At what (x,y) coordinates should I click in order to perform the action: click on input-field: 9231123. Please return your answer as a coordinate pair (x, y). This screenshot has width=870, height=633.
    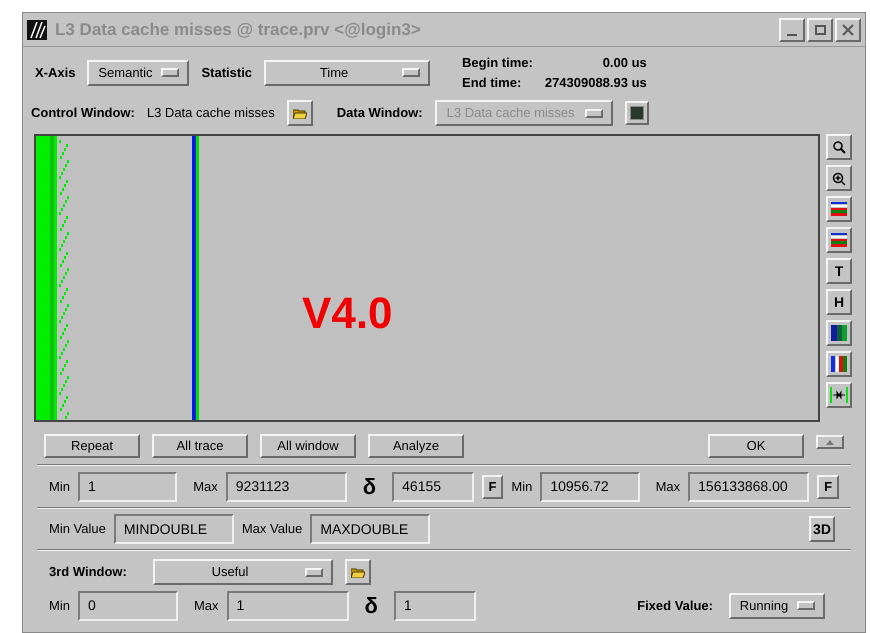
    Looking at the image, I should click on (286, 487).